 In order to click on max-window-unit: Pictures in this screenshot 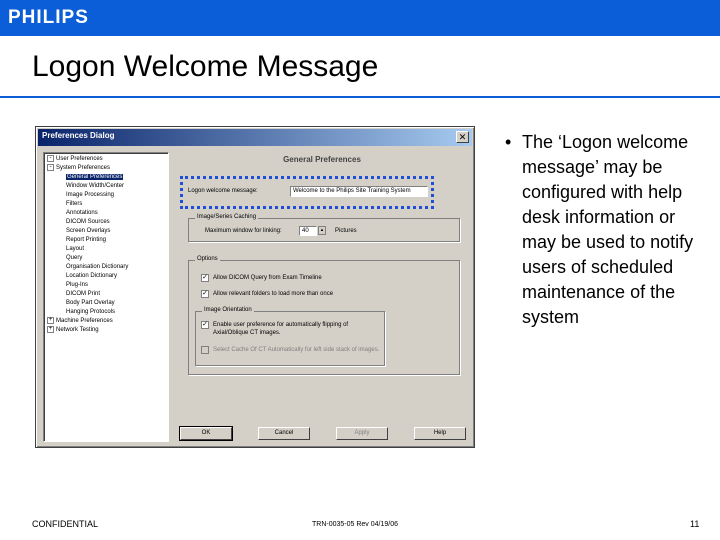, I will do `click(346, 231)`.